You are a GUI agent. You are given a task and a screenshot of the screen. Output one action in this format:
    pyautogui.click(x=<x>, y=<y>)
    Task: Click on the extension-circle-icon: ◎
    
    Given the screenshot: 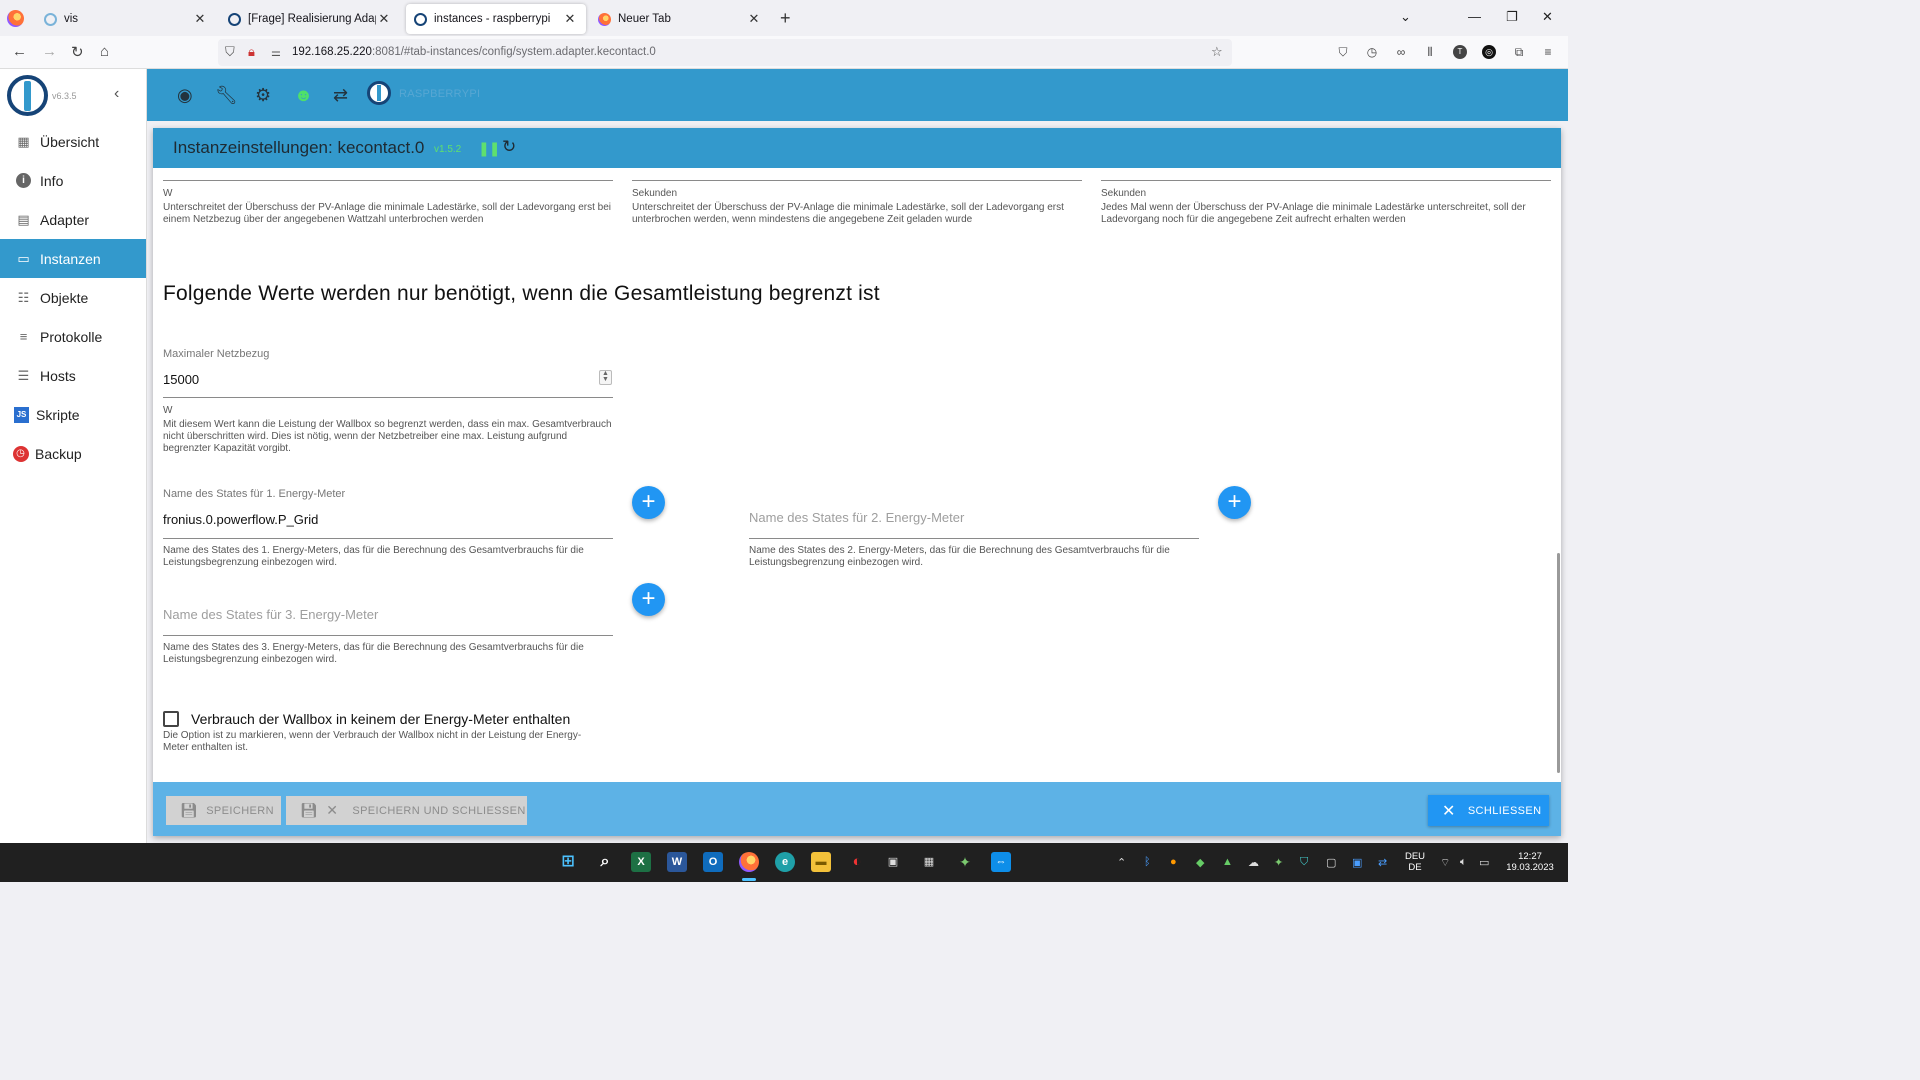 What is the action you would take?
    pyautogui.click(x=1489, y=52)
    